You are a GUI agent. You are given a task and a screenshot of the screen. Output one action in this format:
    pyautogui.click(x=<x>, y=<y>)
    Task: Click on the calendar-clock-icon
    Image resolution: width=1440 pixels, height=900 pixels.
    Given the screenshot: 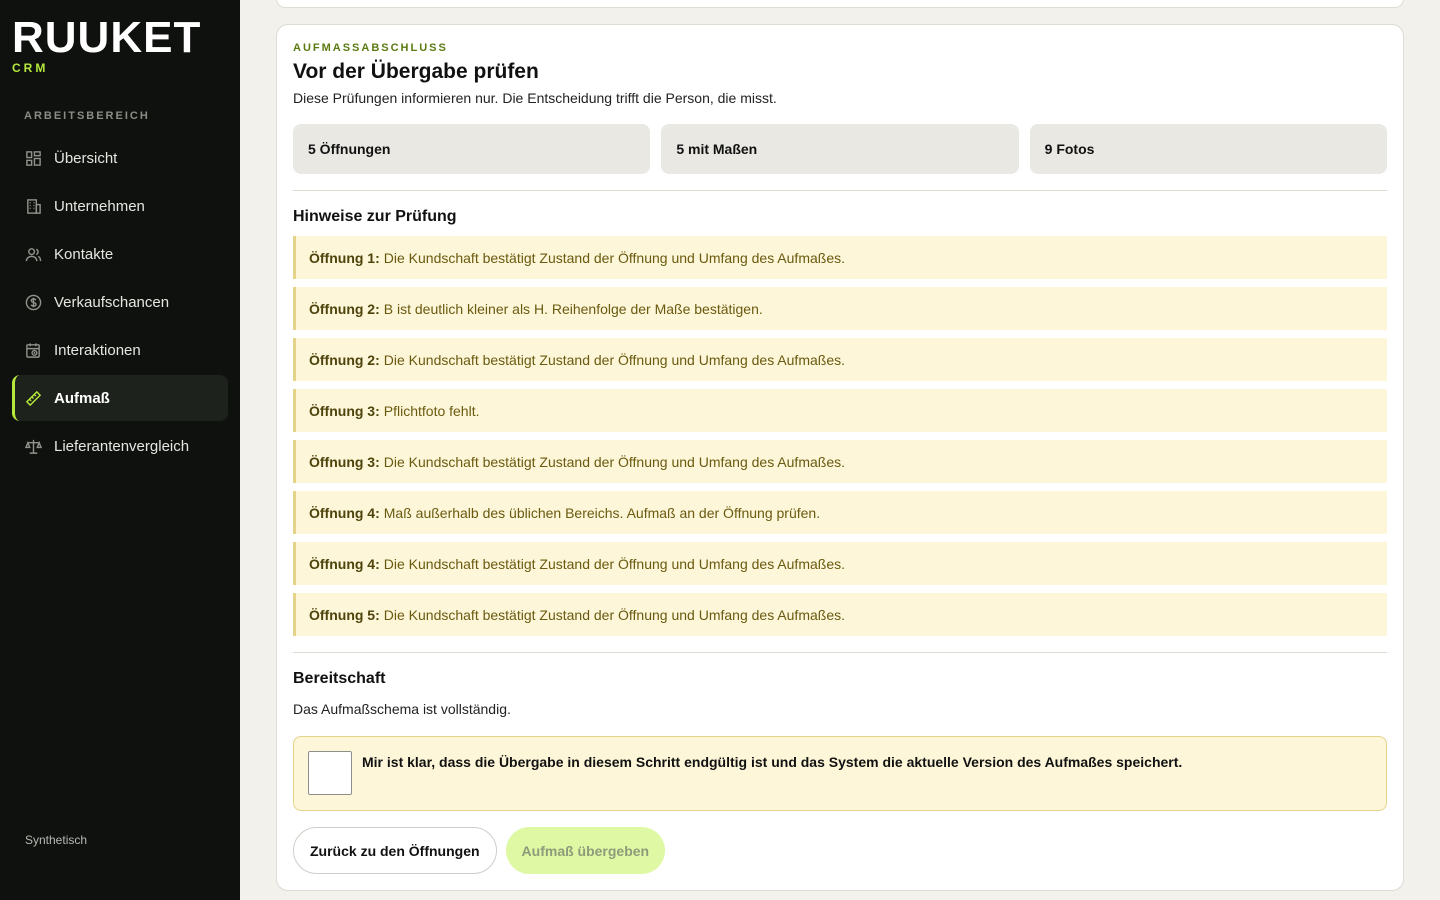 What is the action you would take?
    pyautogui.click(x=33, y=350)
    